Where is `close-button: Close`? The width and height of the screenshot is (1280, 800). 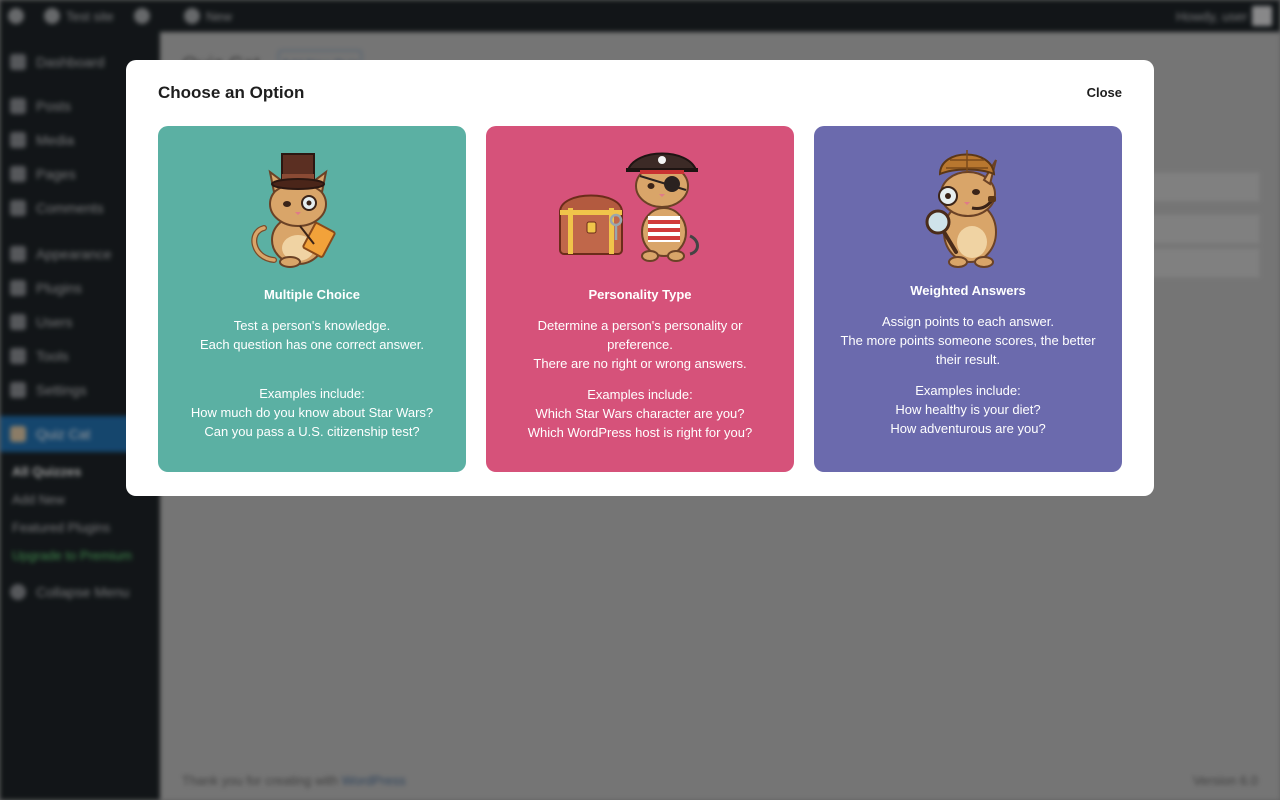
close-button: Close is located at coordinates (1104, 92).